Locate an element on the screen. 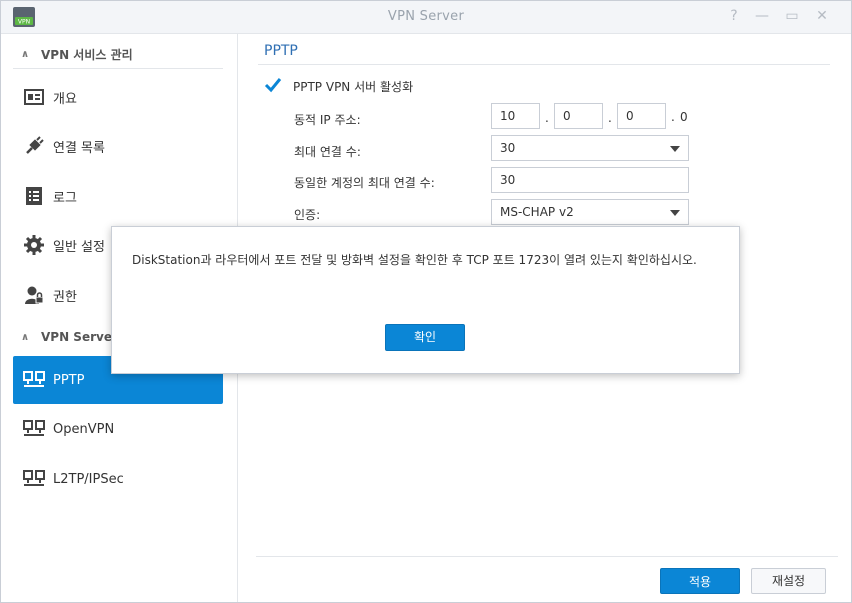  enable-pptp-label: PPTP VPN 서버 활성화 is located at coordinates (353, 86).